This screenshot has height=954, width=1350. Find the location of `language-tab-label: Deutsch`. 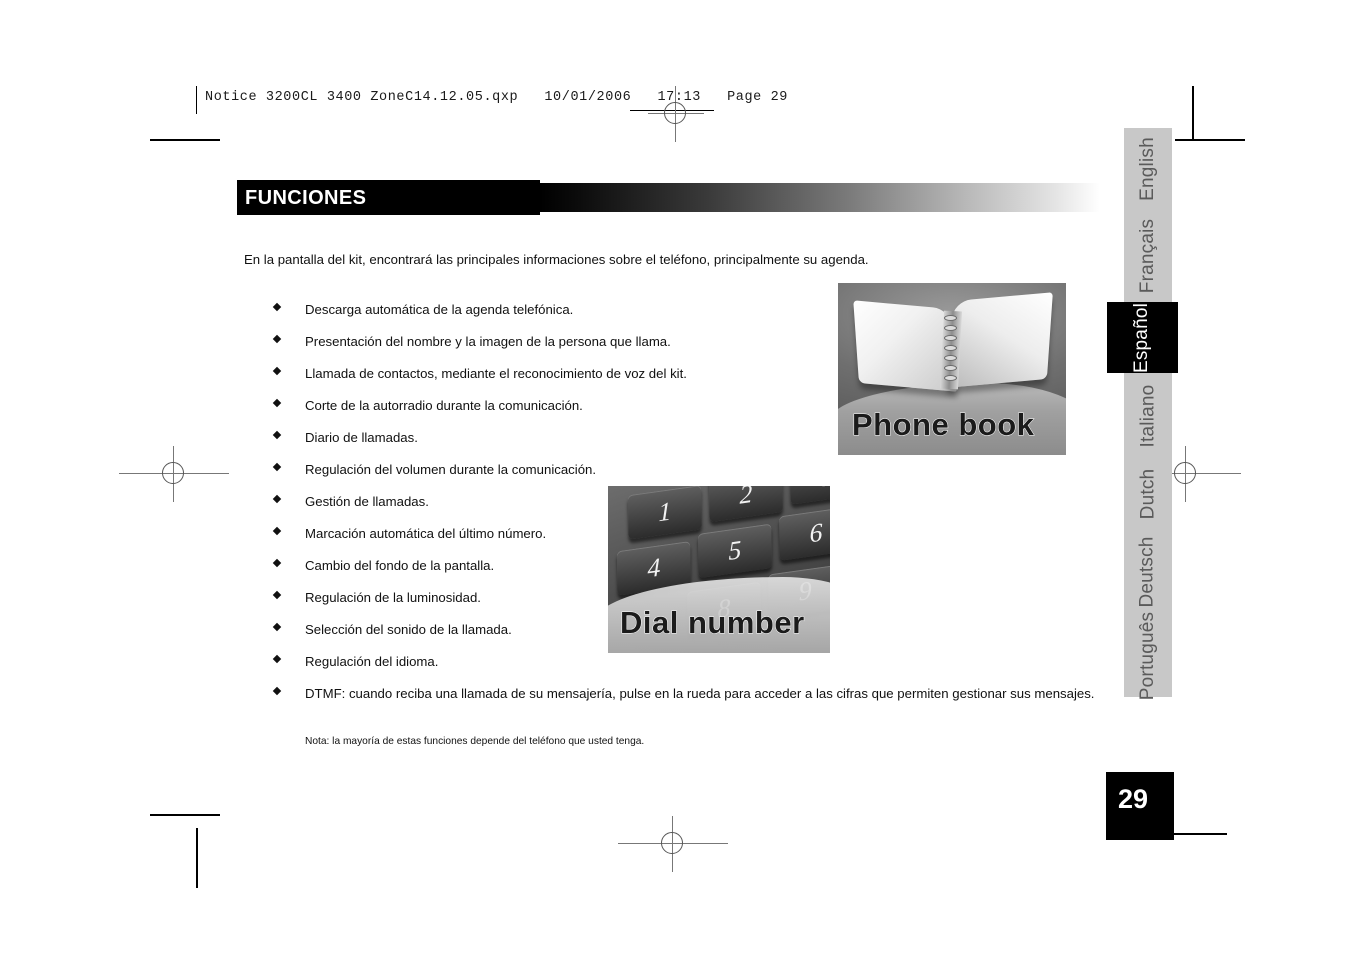

language-tab-label: Deutsch is located at coordinates (1148, 572).